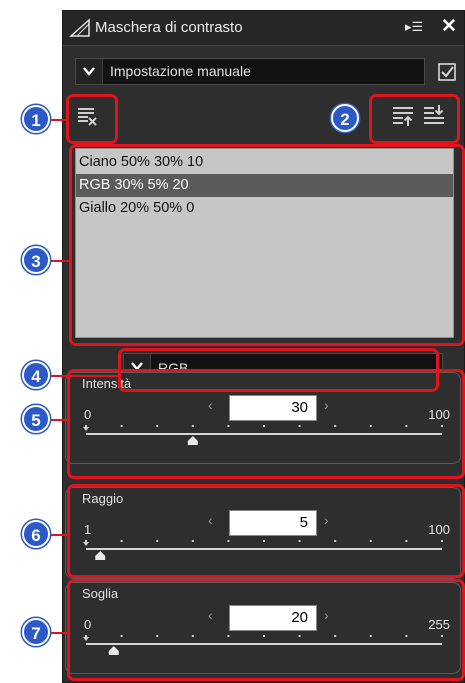 The width and height of the screenshot is (465, 683). What do you see at coordinates (449, 26) in the screenshot?
I see `close-icon: ✕` at bounding box center [449, 26].